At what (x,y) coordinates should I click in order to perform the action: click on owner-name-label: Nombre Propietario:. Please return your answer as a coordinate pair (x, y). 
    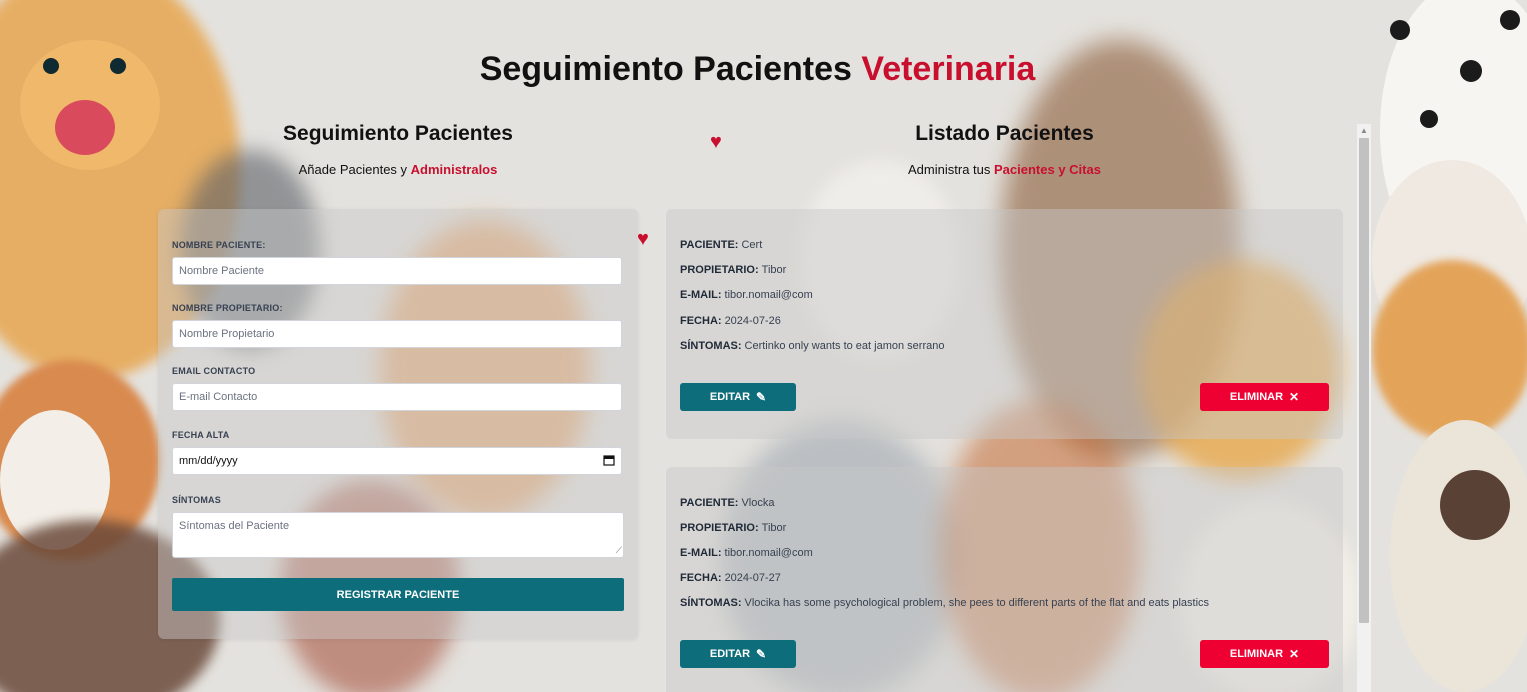
    Looking at the image, I should click on (227, 308).